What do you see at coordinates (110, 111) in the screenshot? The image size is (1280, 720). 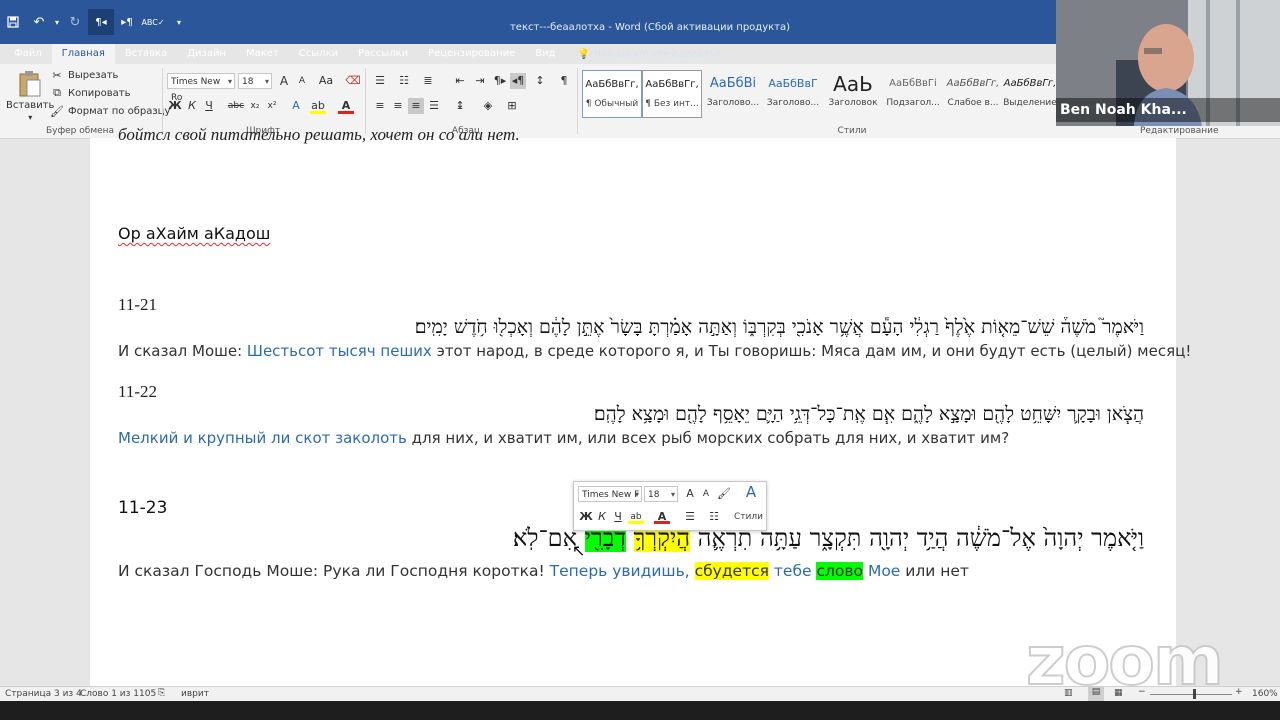 I see `format-painter-button: 🖌 Формат по образцу` at bounding box center [110, 111].